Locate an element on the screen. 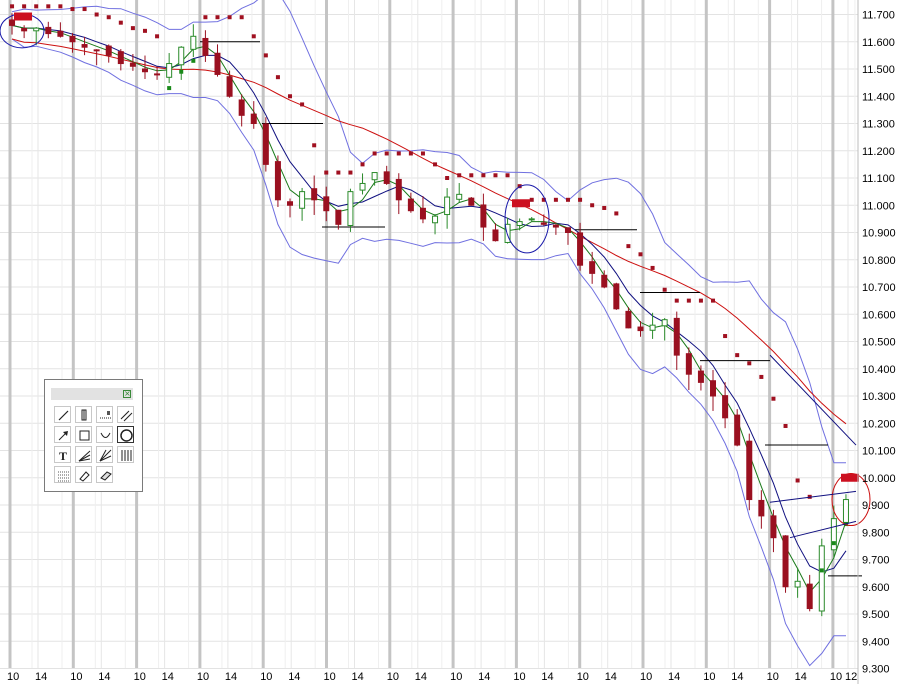 This screenshot has width=899, height=684. arc-tool is located at coordinates (104, 434).